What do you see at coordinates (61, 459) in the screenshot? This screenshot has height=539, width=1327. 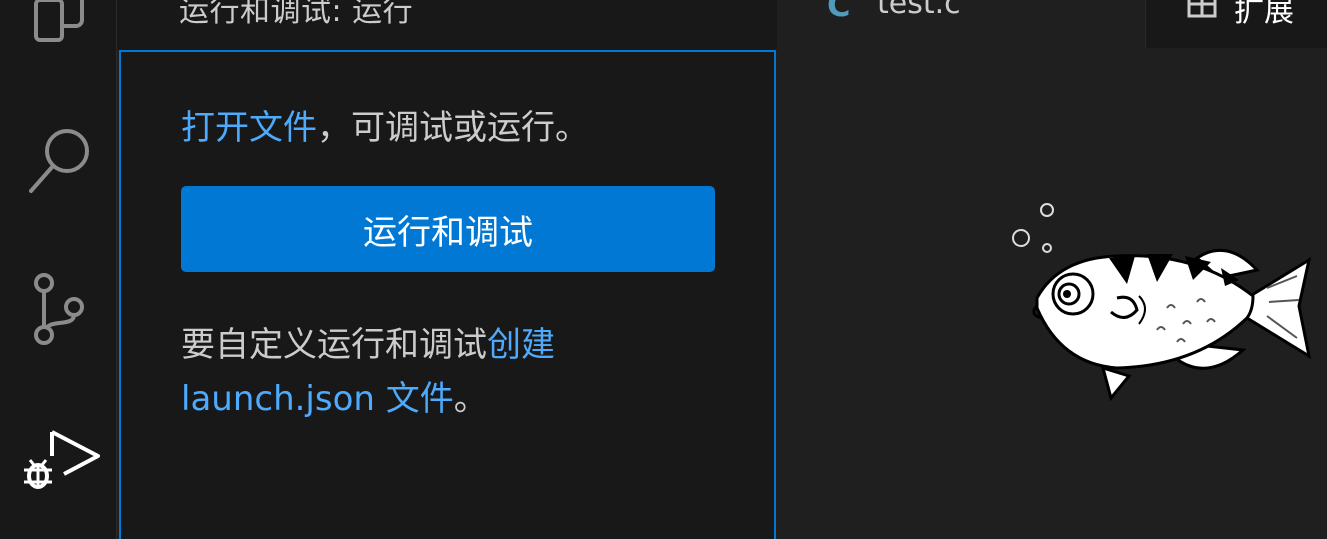 I see `run-debug-icon` at bounding box center [61, 459].